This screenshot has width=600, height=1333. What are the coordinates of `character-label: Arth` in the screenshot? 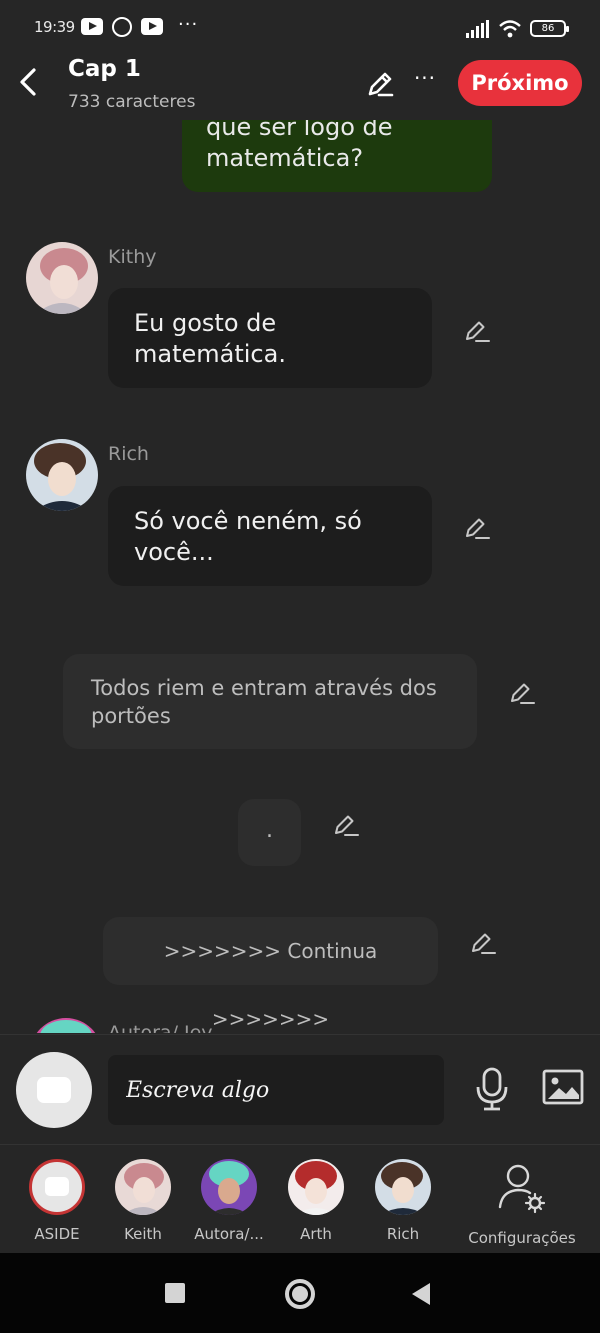 It's located at (316, 1234).